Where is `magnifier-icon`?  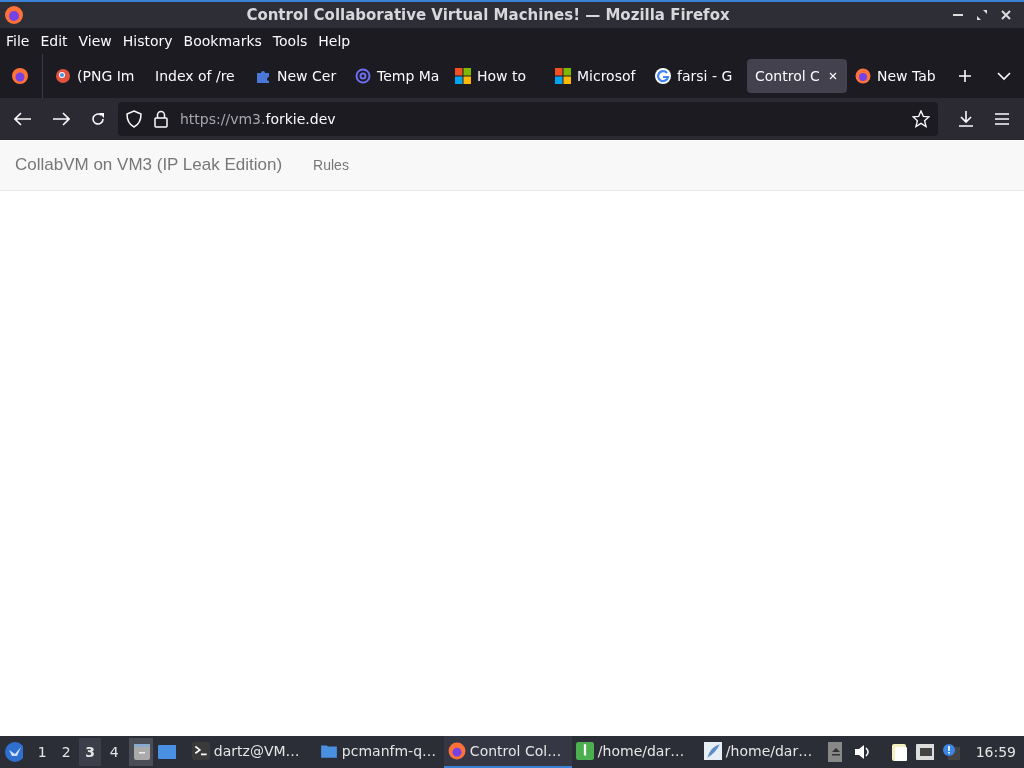 magnifier-icon is located at coordinates (63, 76).